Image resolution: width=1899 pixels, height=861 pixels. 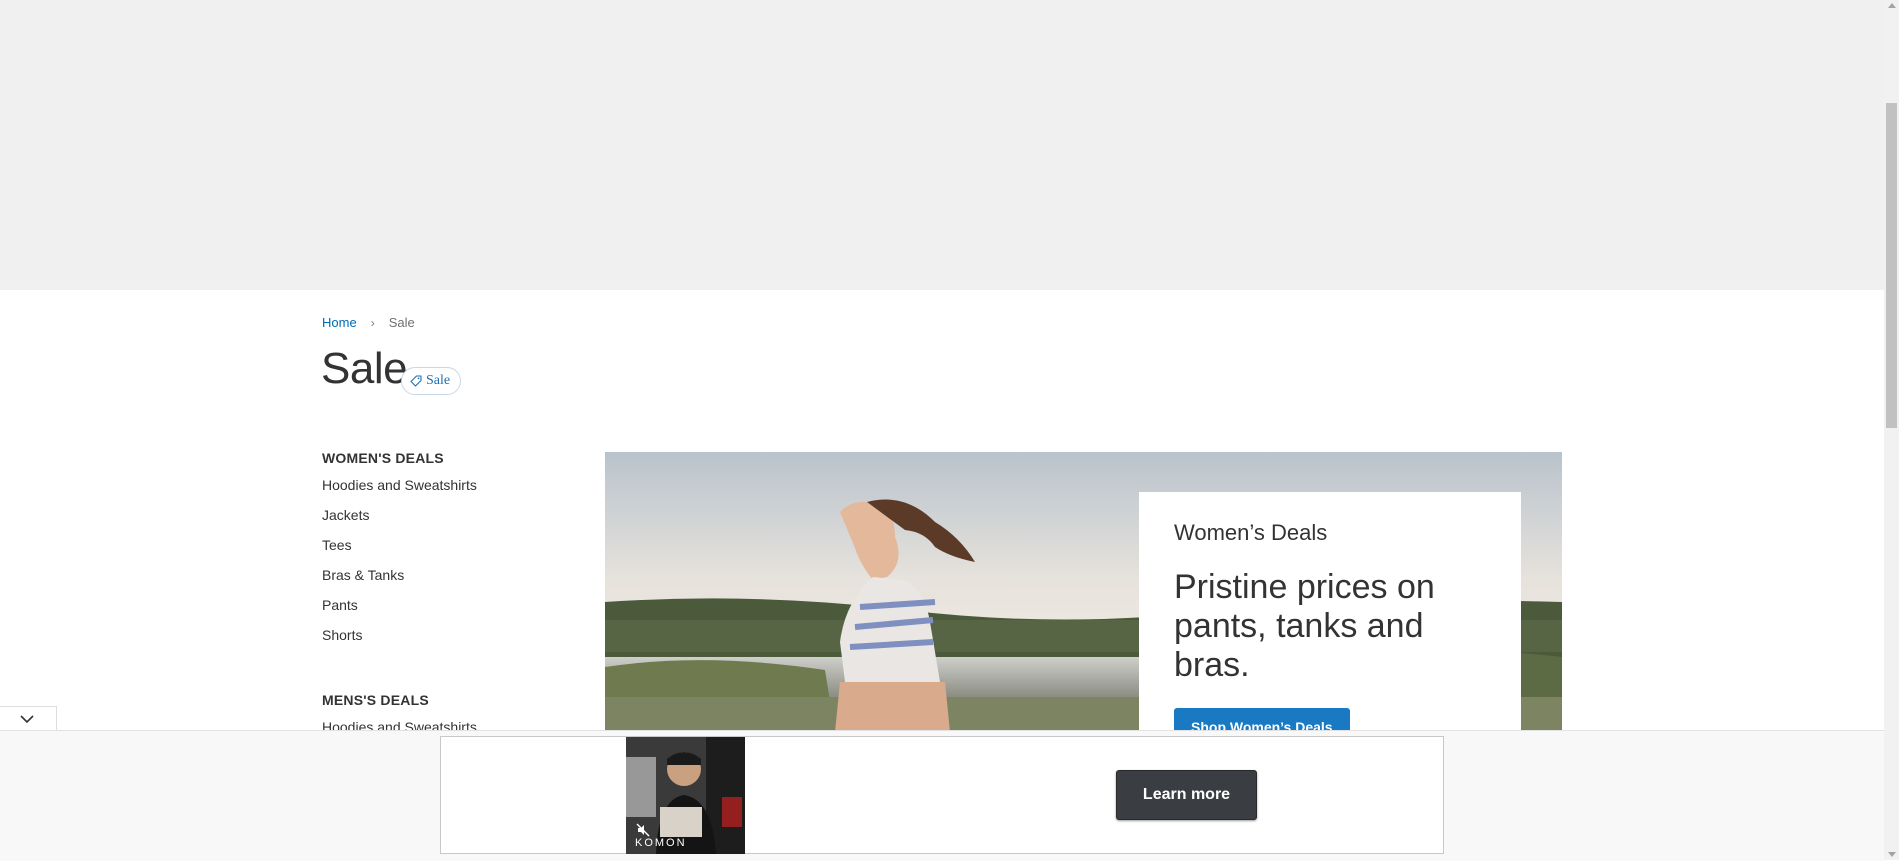 What do you see at coordinates (447, 639) in the screenshot?
I see `sidebar-item-shorts: Shorts` at bounding box center [447, 639].